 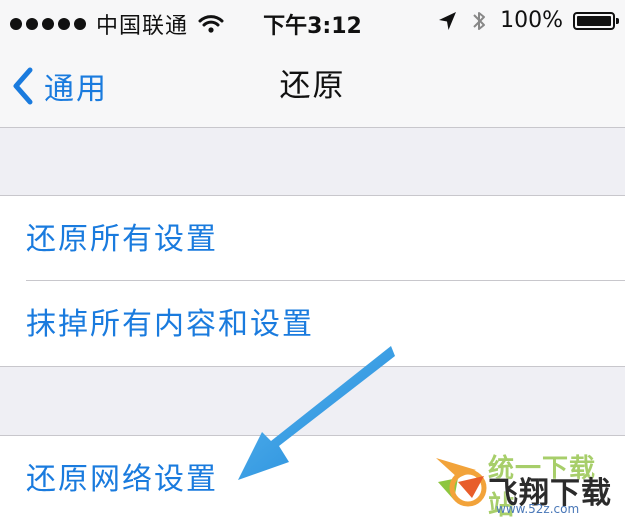 I want to click on watermark: 统一下载站 飞翔下载 www.52z.com, so click(x=527, y=480).